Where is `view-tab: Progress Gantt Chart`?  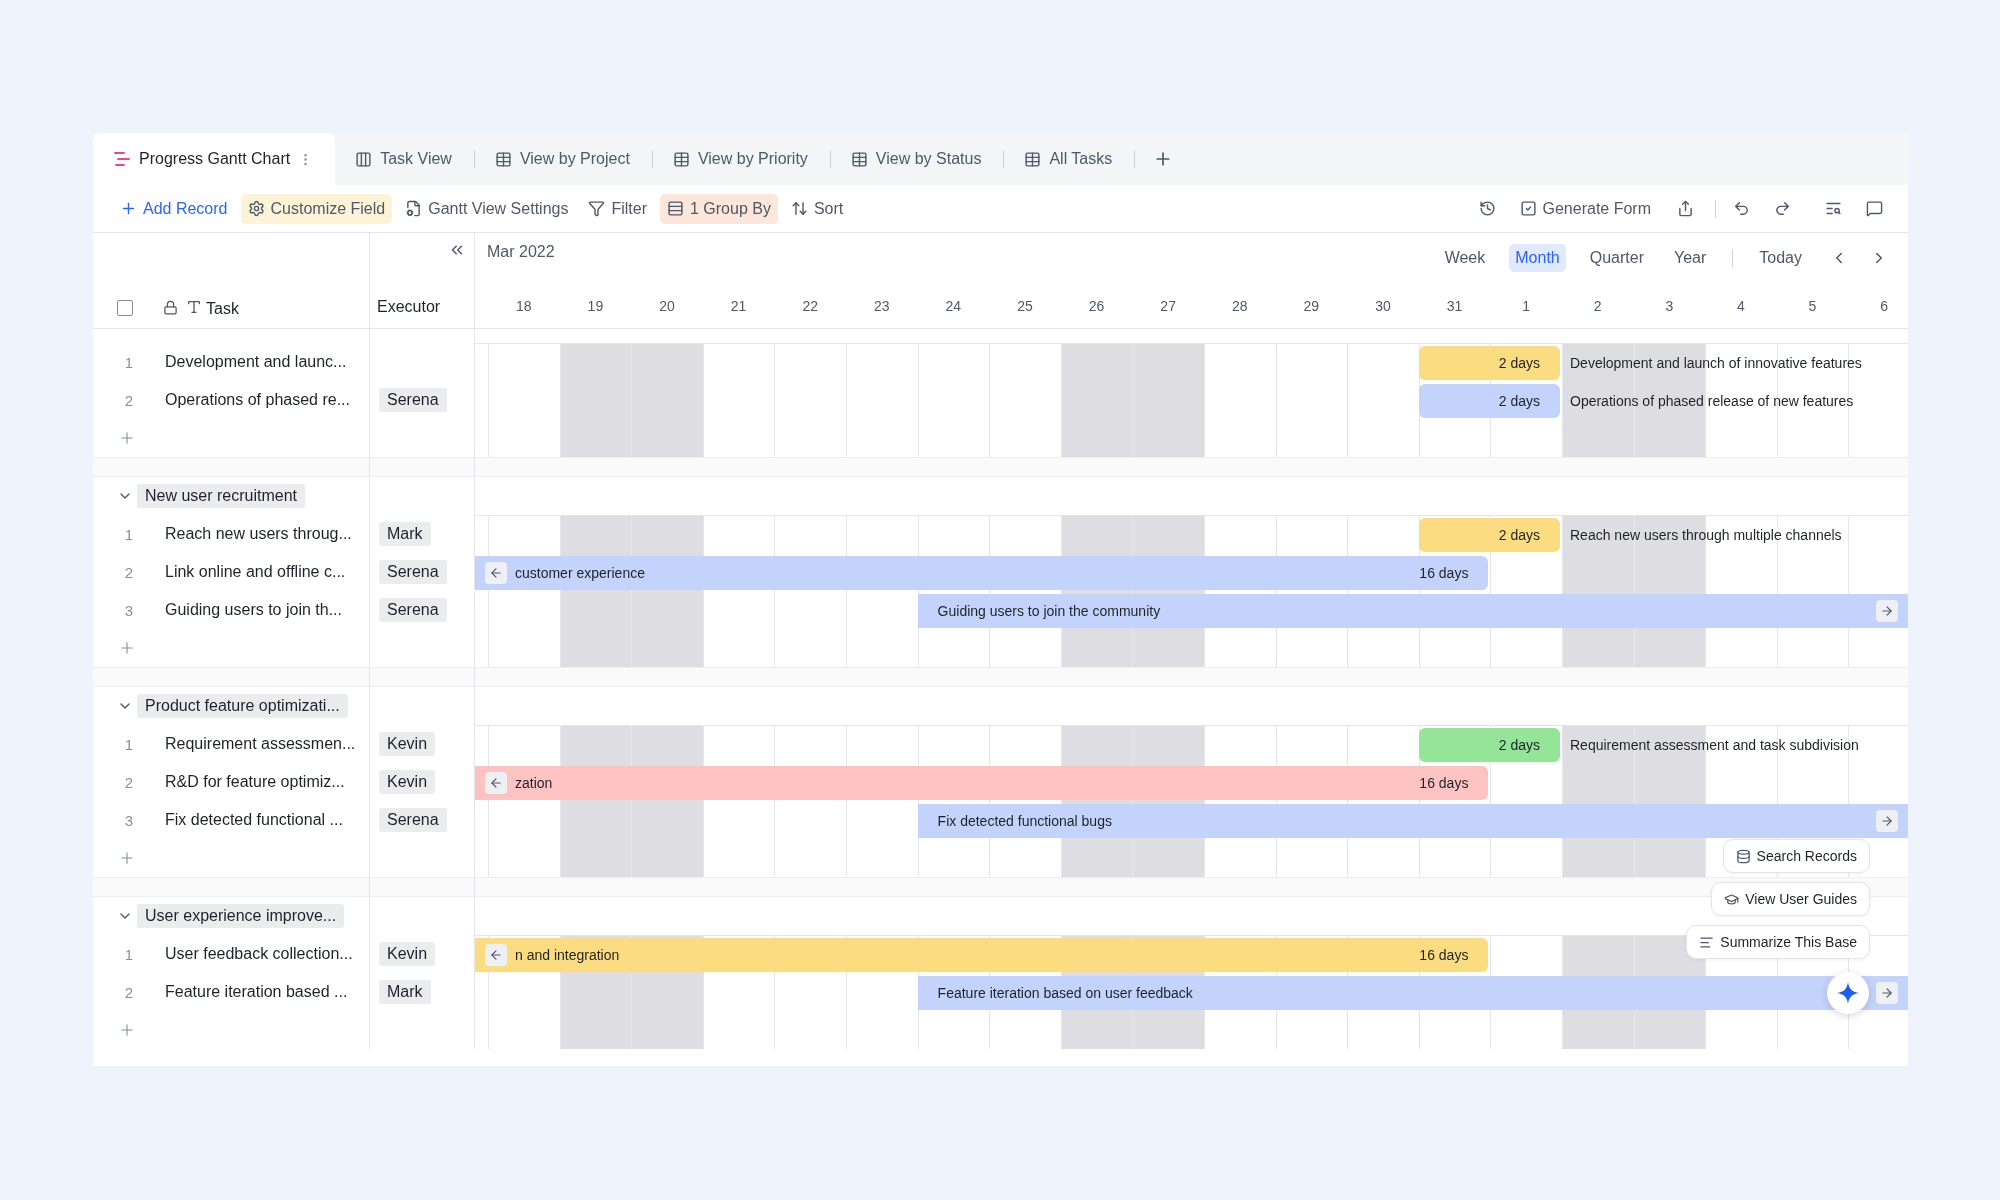
view-tab: Progress Gantt Chart is located at coordinates (214, 159).